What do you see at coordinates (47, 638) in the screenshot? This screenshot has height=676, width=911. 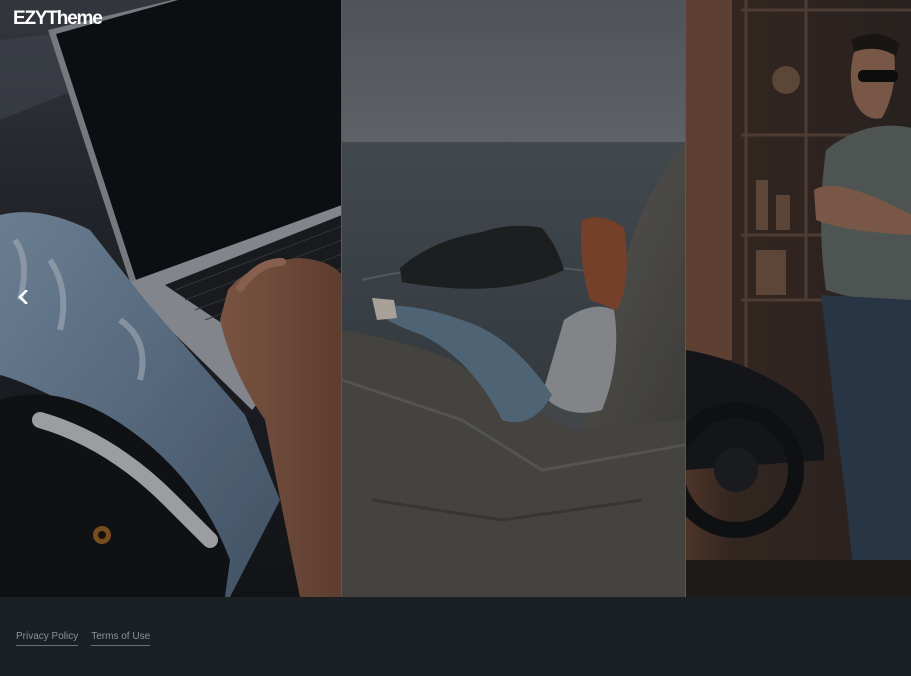 I see `privacy-policy-link: Privacy Policy` at bounding box center [47, 638].